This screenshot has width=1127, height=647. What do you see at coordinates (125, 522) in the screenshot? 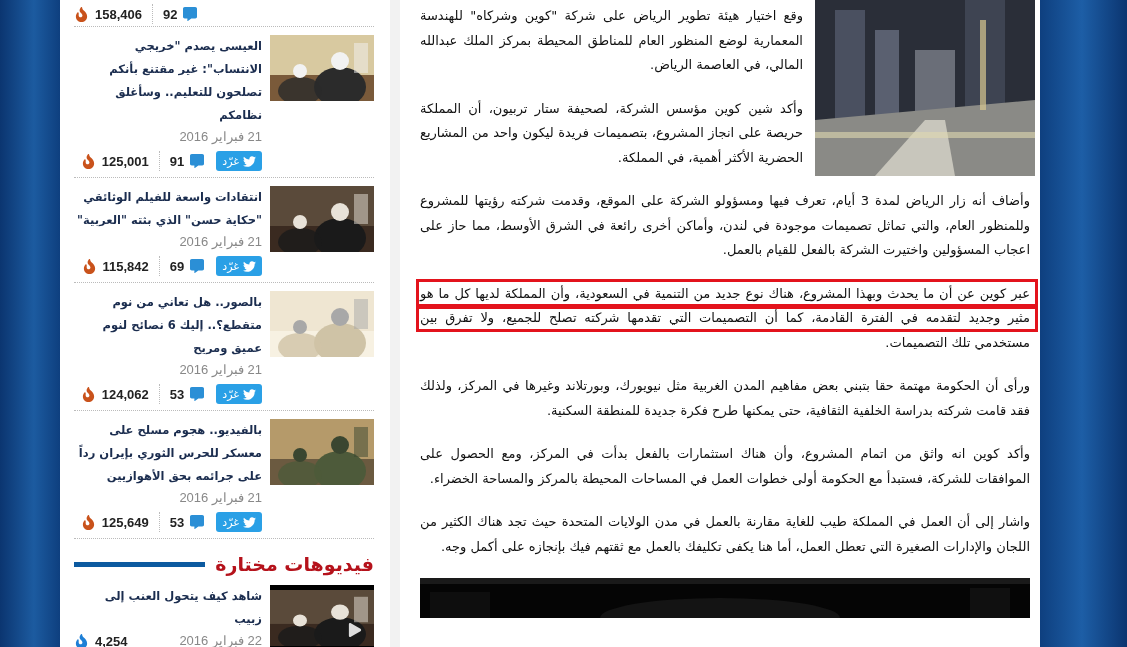
I see `view-count: 125,649` at bounding box center [125, 522].